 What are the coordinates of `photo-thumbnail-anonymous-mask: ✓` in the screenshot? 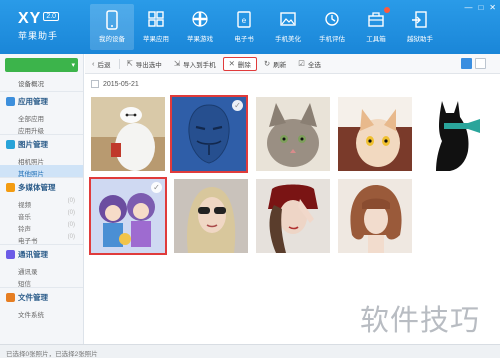 It's located at (209, 134).